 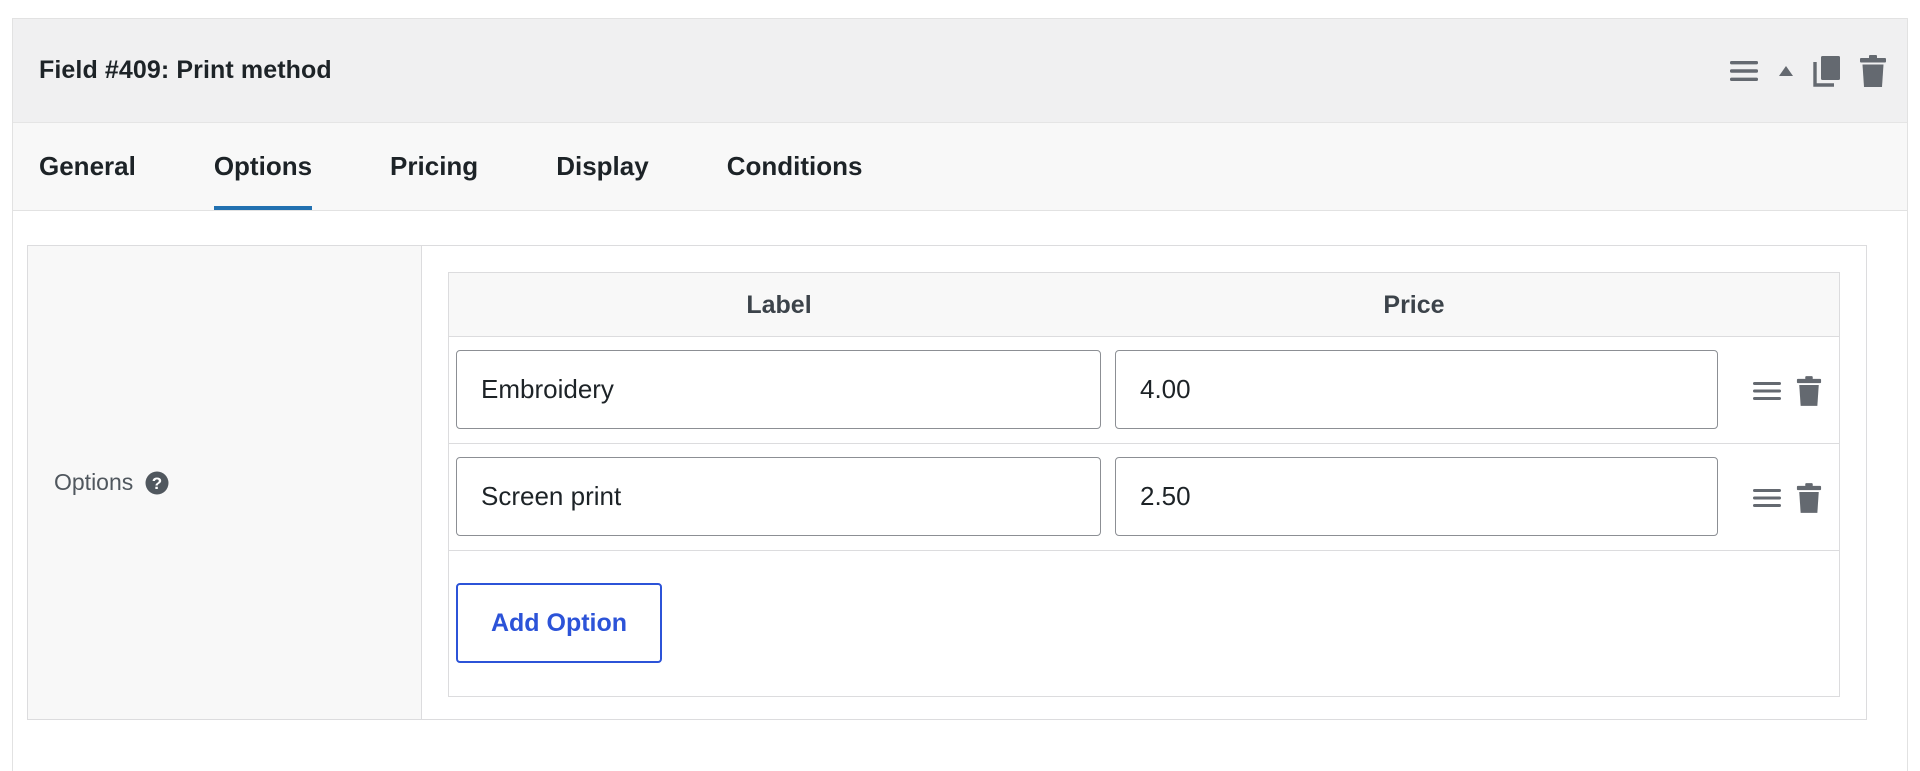 What do you see at coordinates (434, 166) in the screenshot?
I see `tab-pricing: Pricing` at bounding box center [434, 166].